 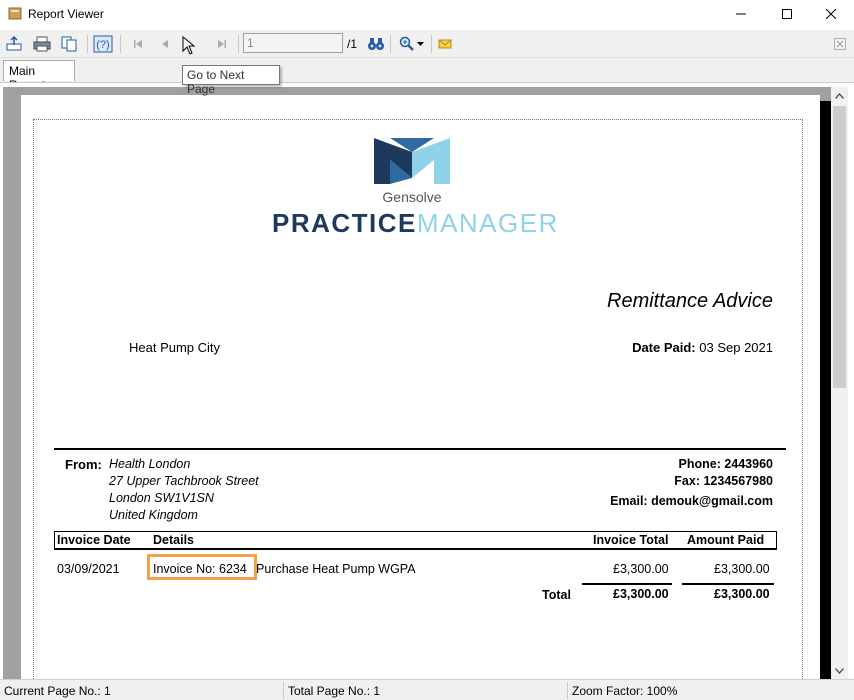 I want to click on next-page-tooltip: Go to Next Page, so click(x=231, y=80).